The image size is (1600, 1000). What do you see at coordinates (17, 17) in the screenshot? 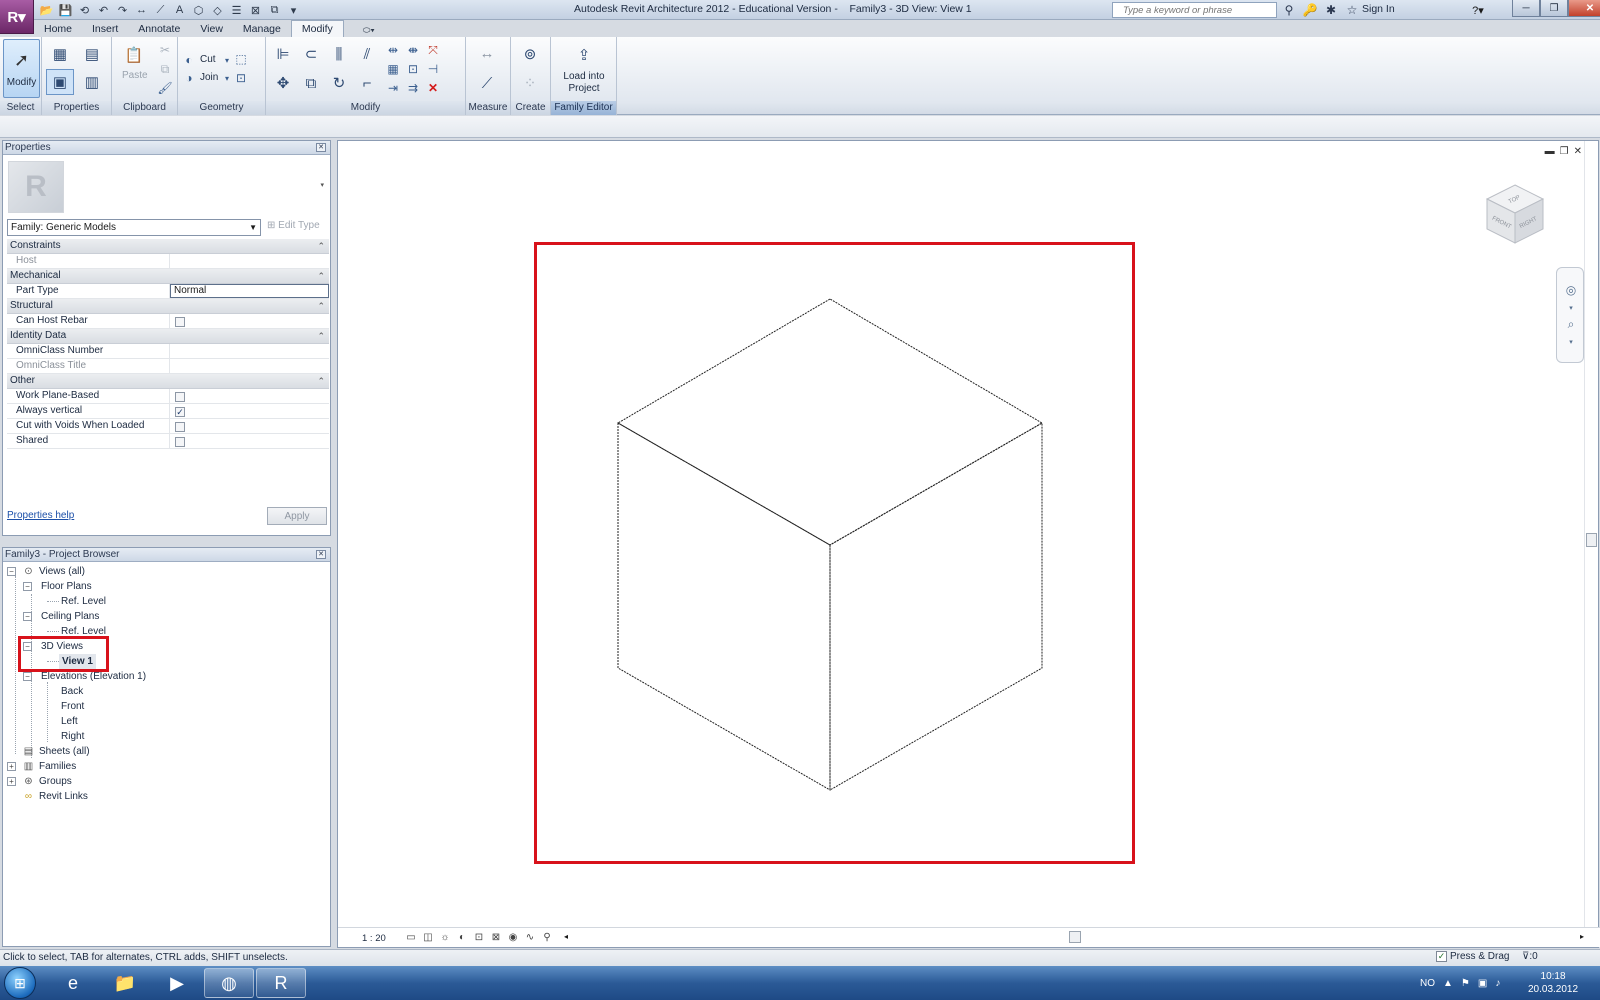
I see `application-menu-button: R▾` at bounding box center [17, 17].